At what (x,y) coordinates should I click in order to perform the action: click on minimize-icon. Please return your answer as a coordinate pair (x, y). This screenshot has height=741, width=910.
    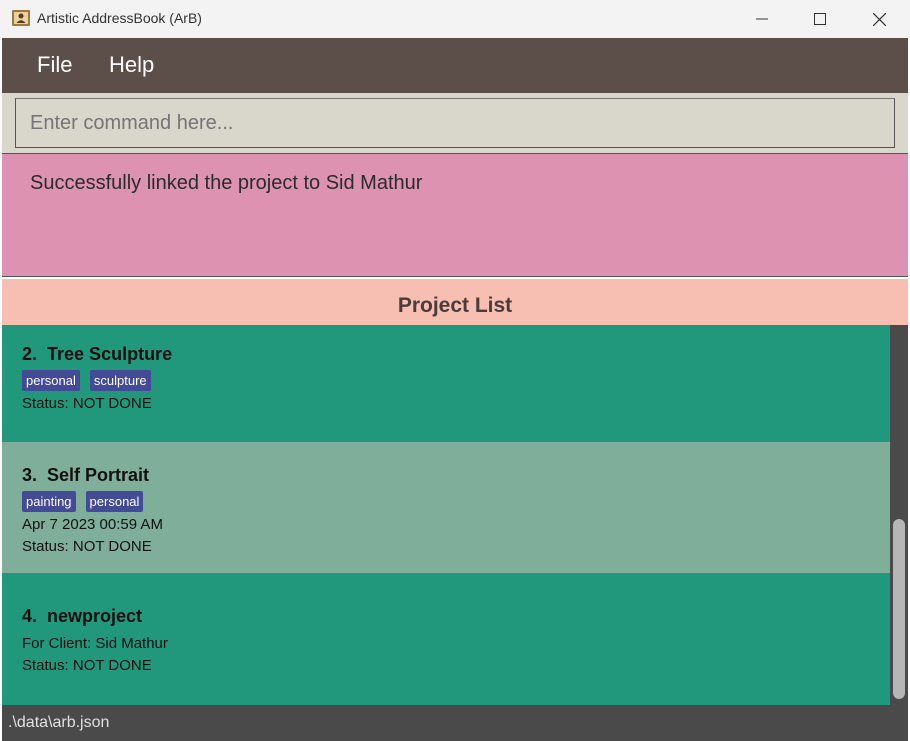
    Looking at the image, I should click on (762, 19).